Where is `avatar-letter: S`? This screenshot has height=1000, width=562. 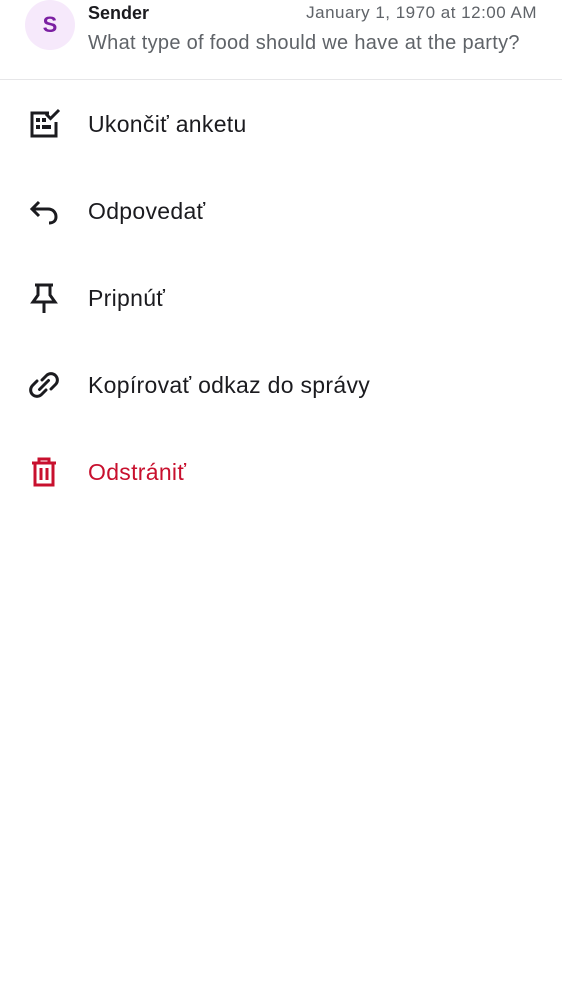 avatar-letter: S is located at coordinates (50, 24).